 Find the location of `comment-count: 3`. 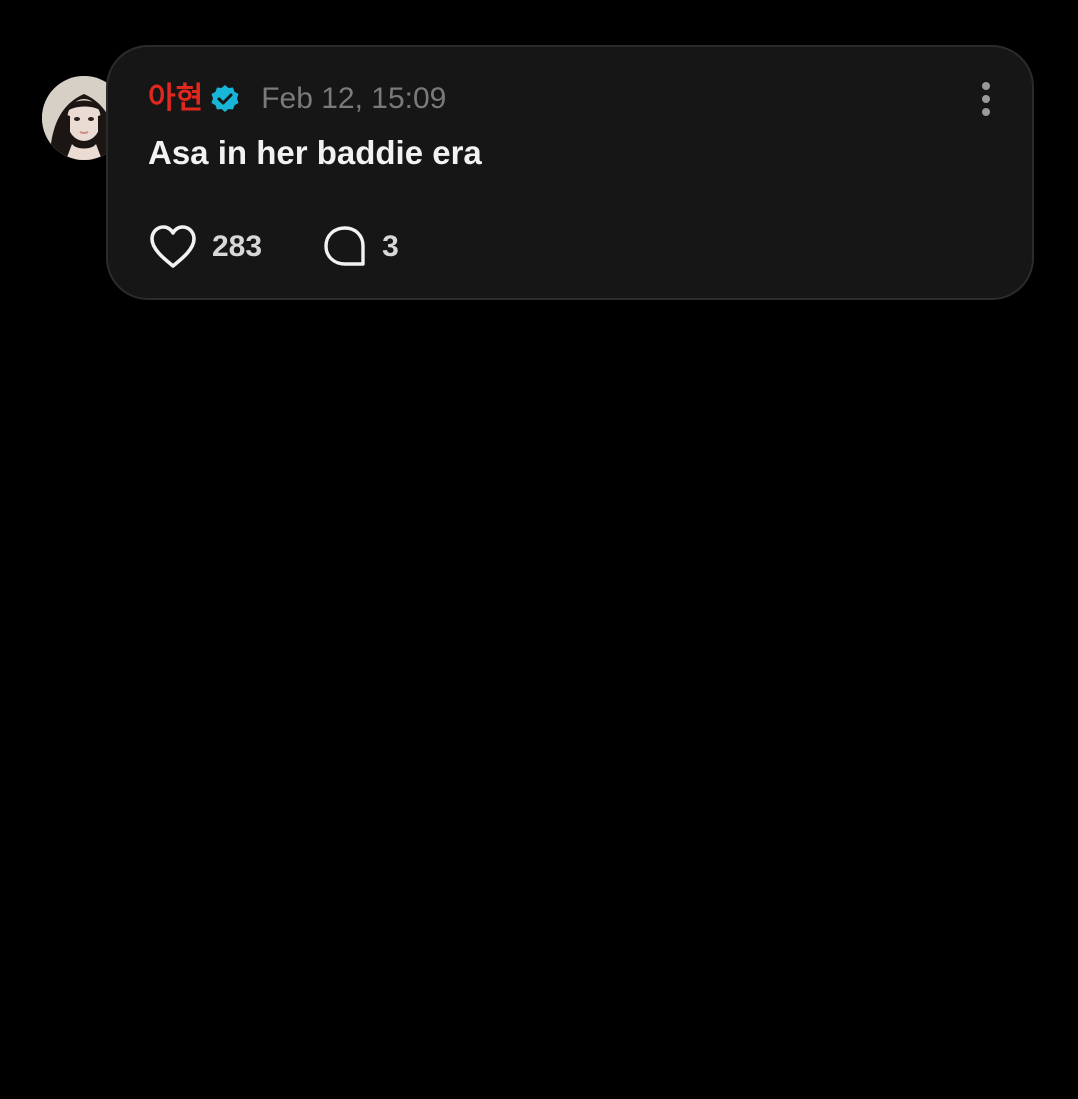

comment-count: 3 is located at coordinates (390, 246).